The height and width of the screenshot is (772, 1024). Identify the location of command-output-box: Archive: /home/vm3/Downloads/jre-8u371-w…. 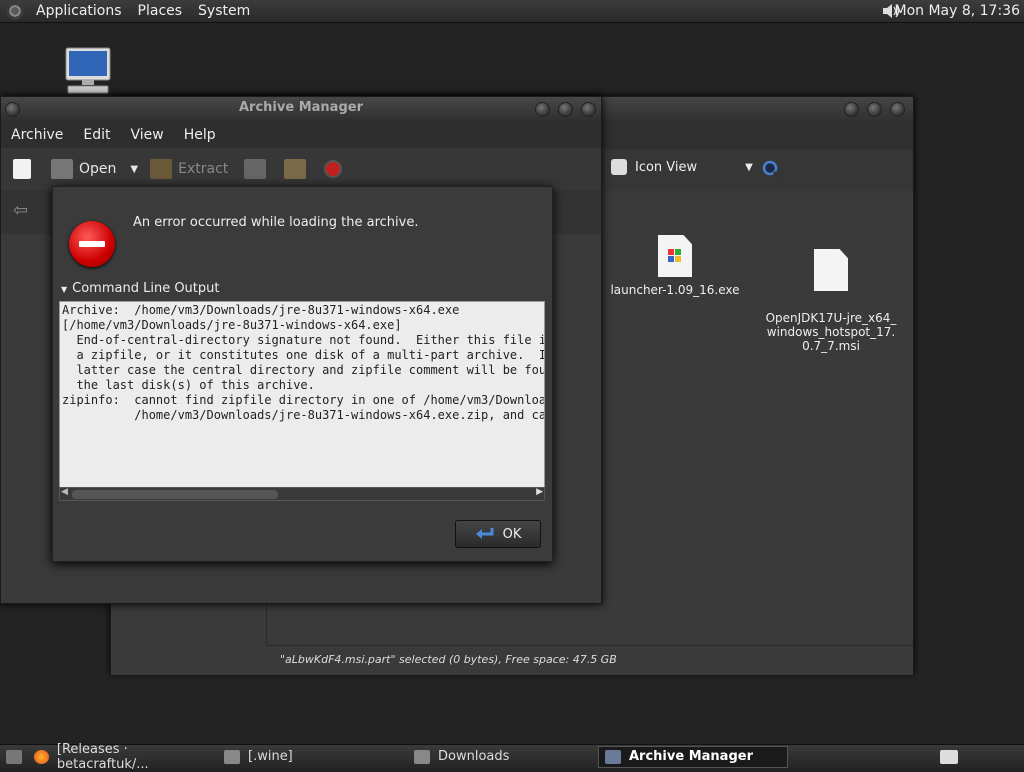
(302, 394).